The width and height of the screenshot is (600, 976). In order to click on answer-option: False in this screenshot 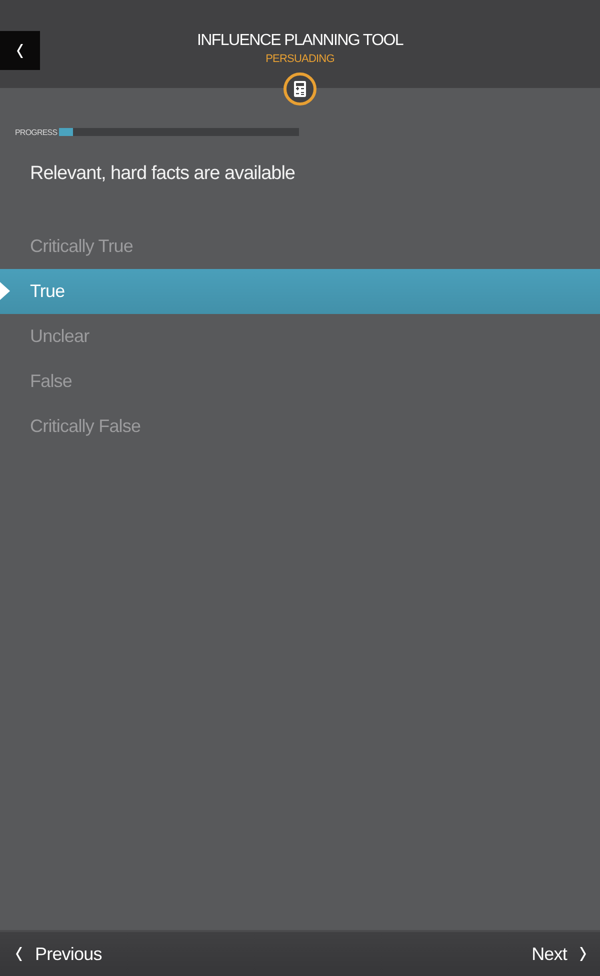, I will do `click(300, 381)`.